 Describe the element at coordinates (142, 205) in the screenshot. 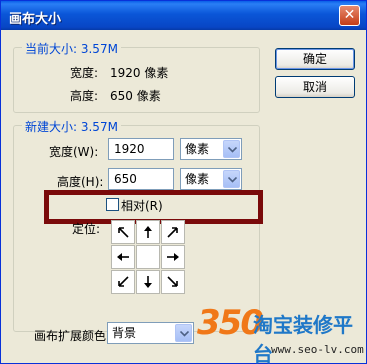

I see `relative-label: 相对(R)` at that location.